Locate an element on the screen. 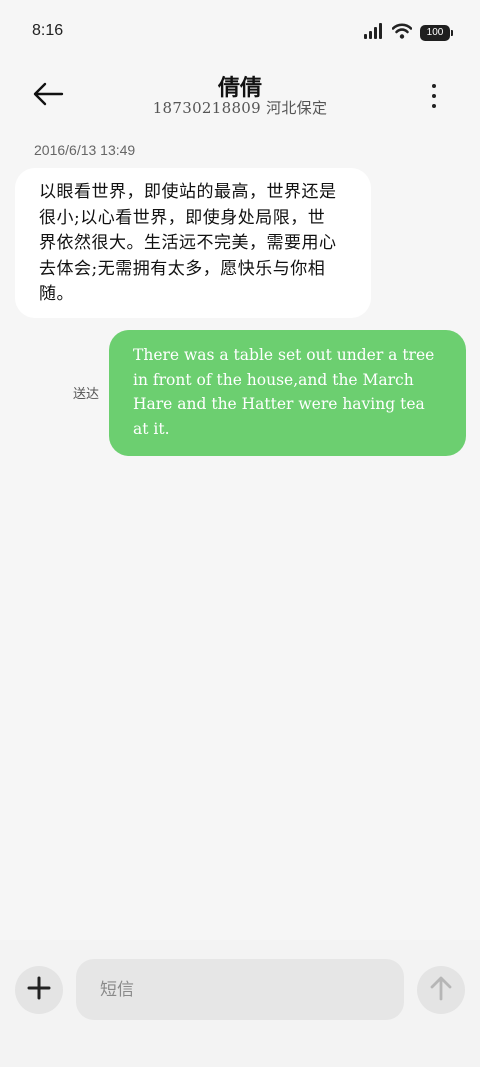 The image size is (480, 1067). send-button is located at coordinates (441, 990).